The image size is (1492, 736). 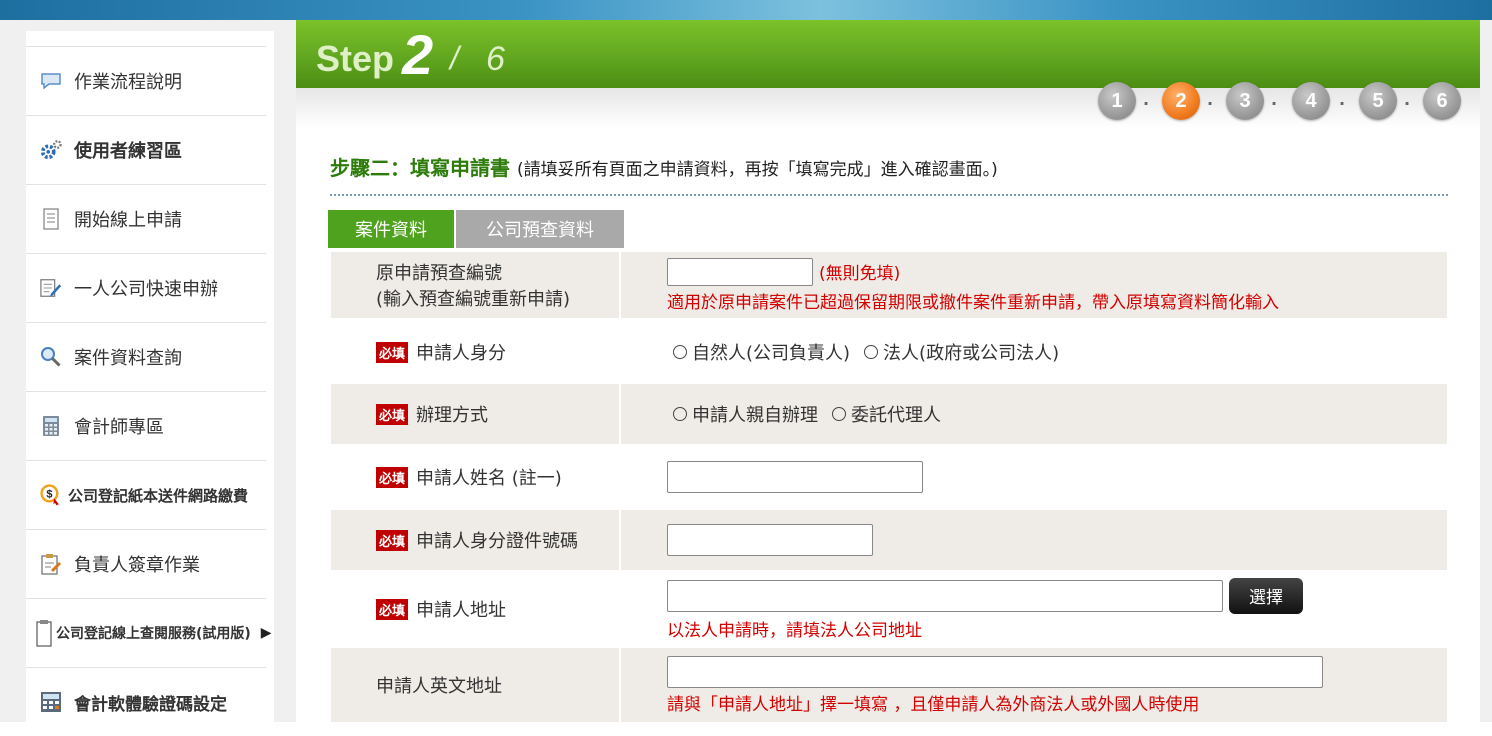 I want to click on radio-self: 申請人親自辦理, so click(x=745, y=414).